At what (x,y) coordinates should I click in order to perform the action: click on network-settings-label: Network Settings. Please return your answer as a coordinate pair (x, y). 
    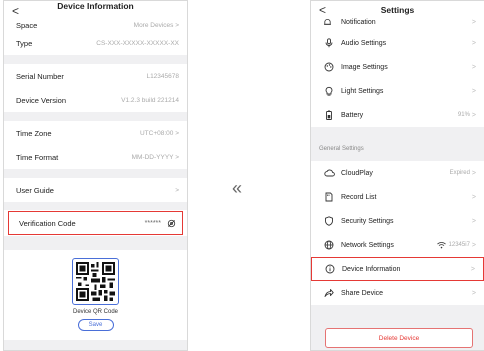
    Looking at the image, I should click on (367, 245).